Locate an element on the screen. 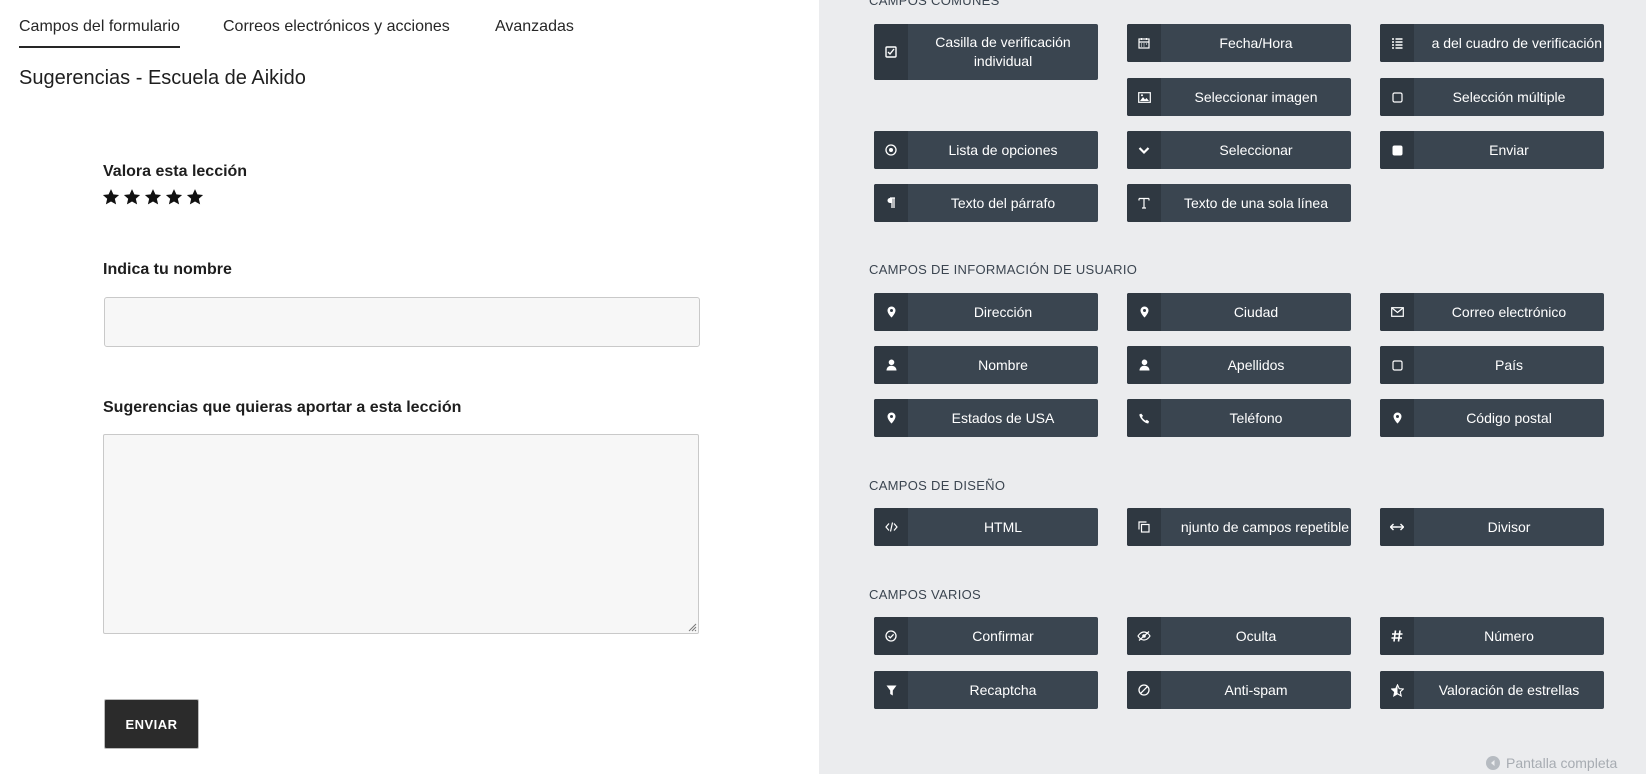  field-button-us-states: Estados de USA is located at coordinates (986, 418).